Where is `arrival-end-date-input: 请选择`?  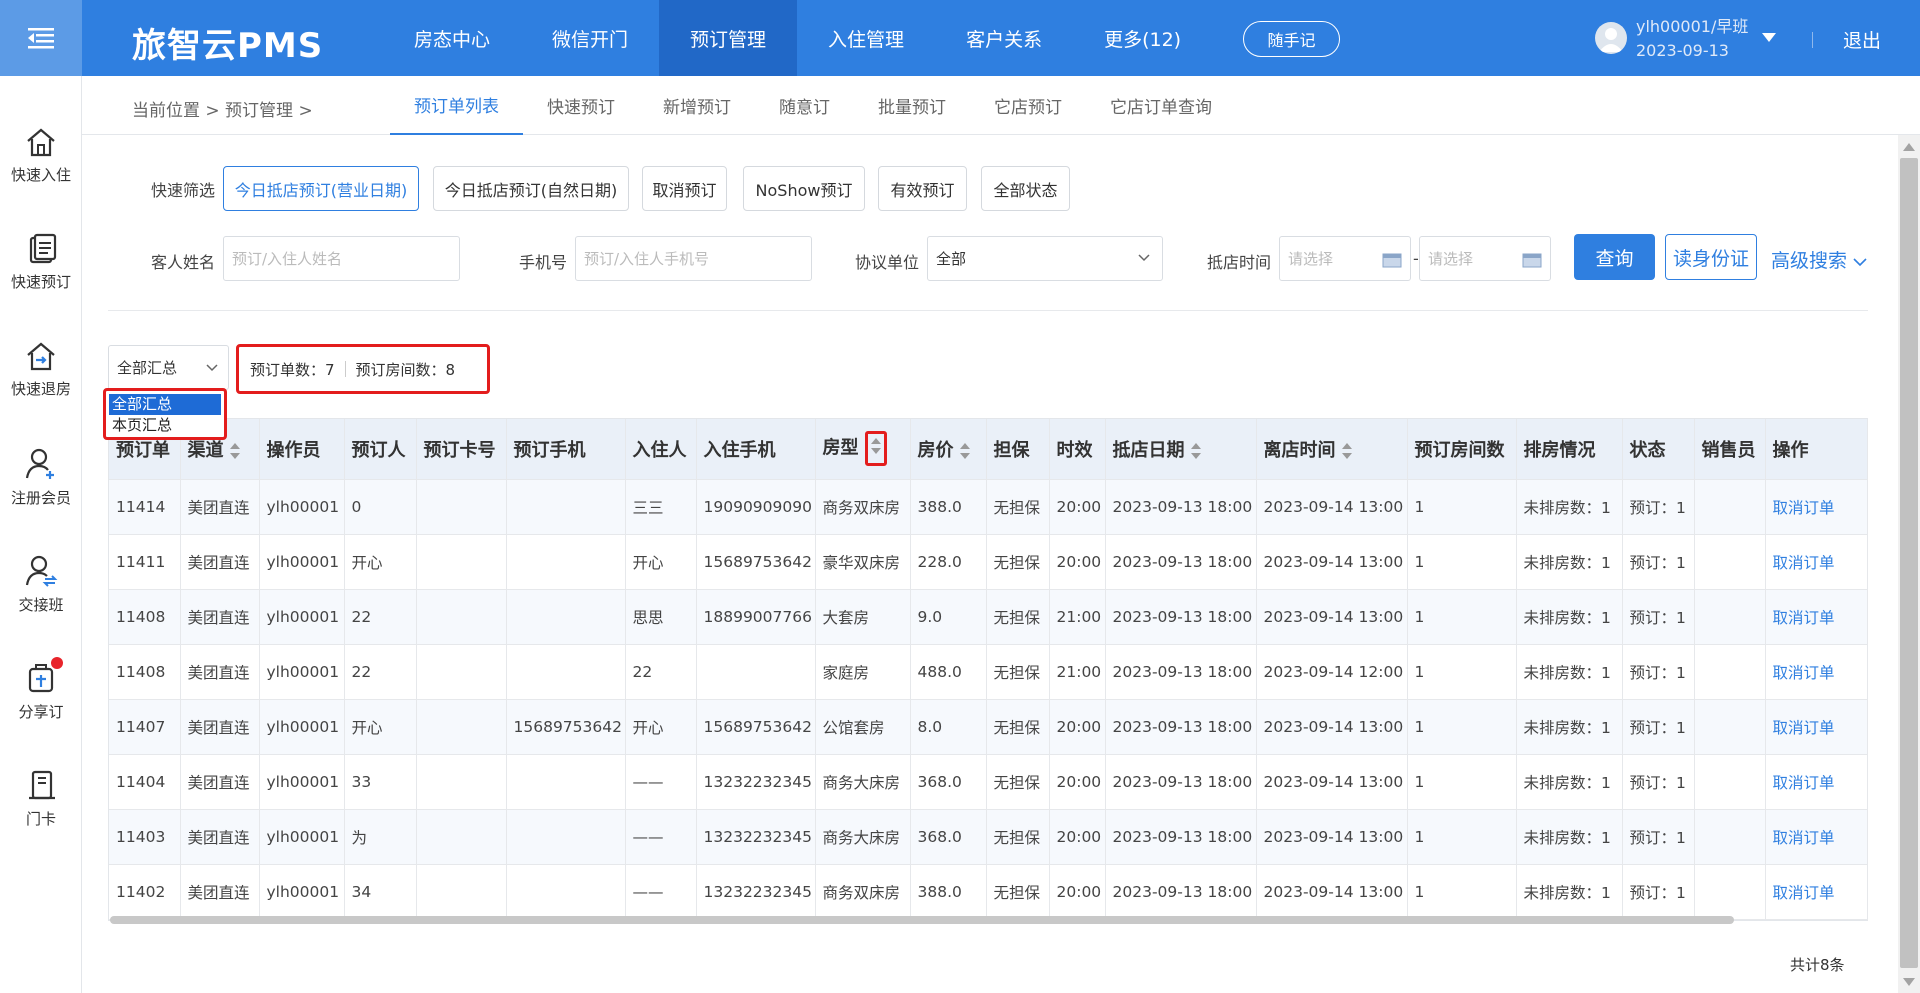 arrival-end-date-input: 请选择 is located at coordinates (1485, 258).